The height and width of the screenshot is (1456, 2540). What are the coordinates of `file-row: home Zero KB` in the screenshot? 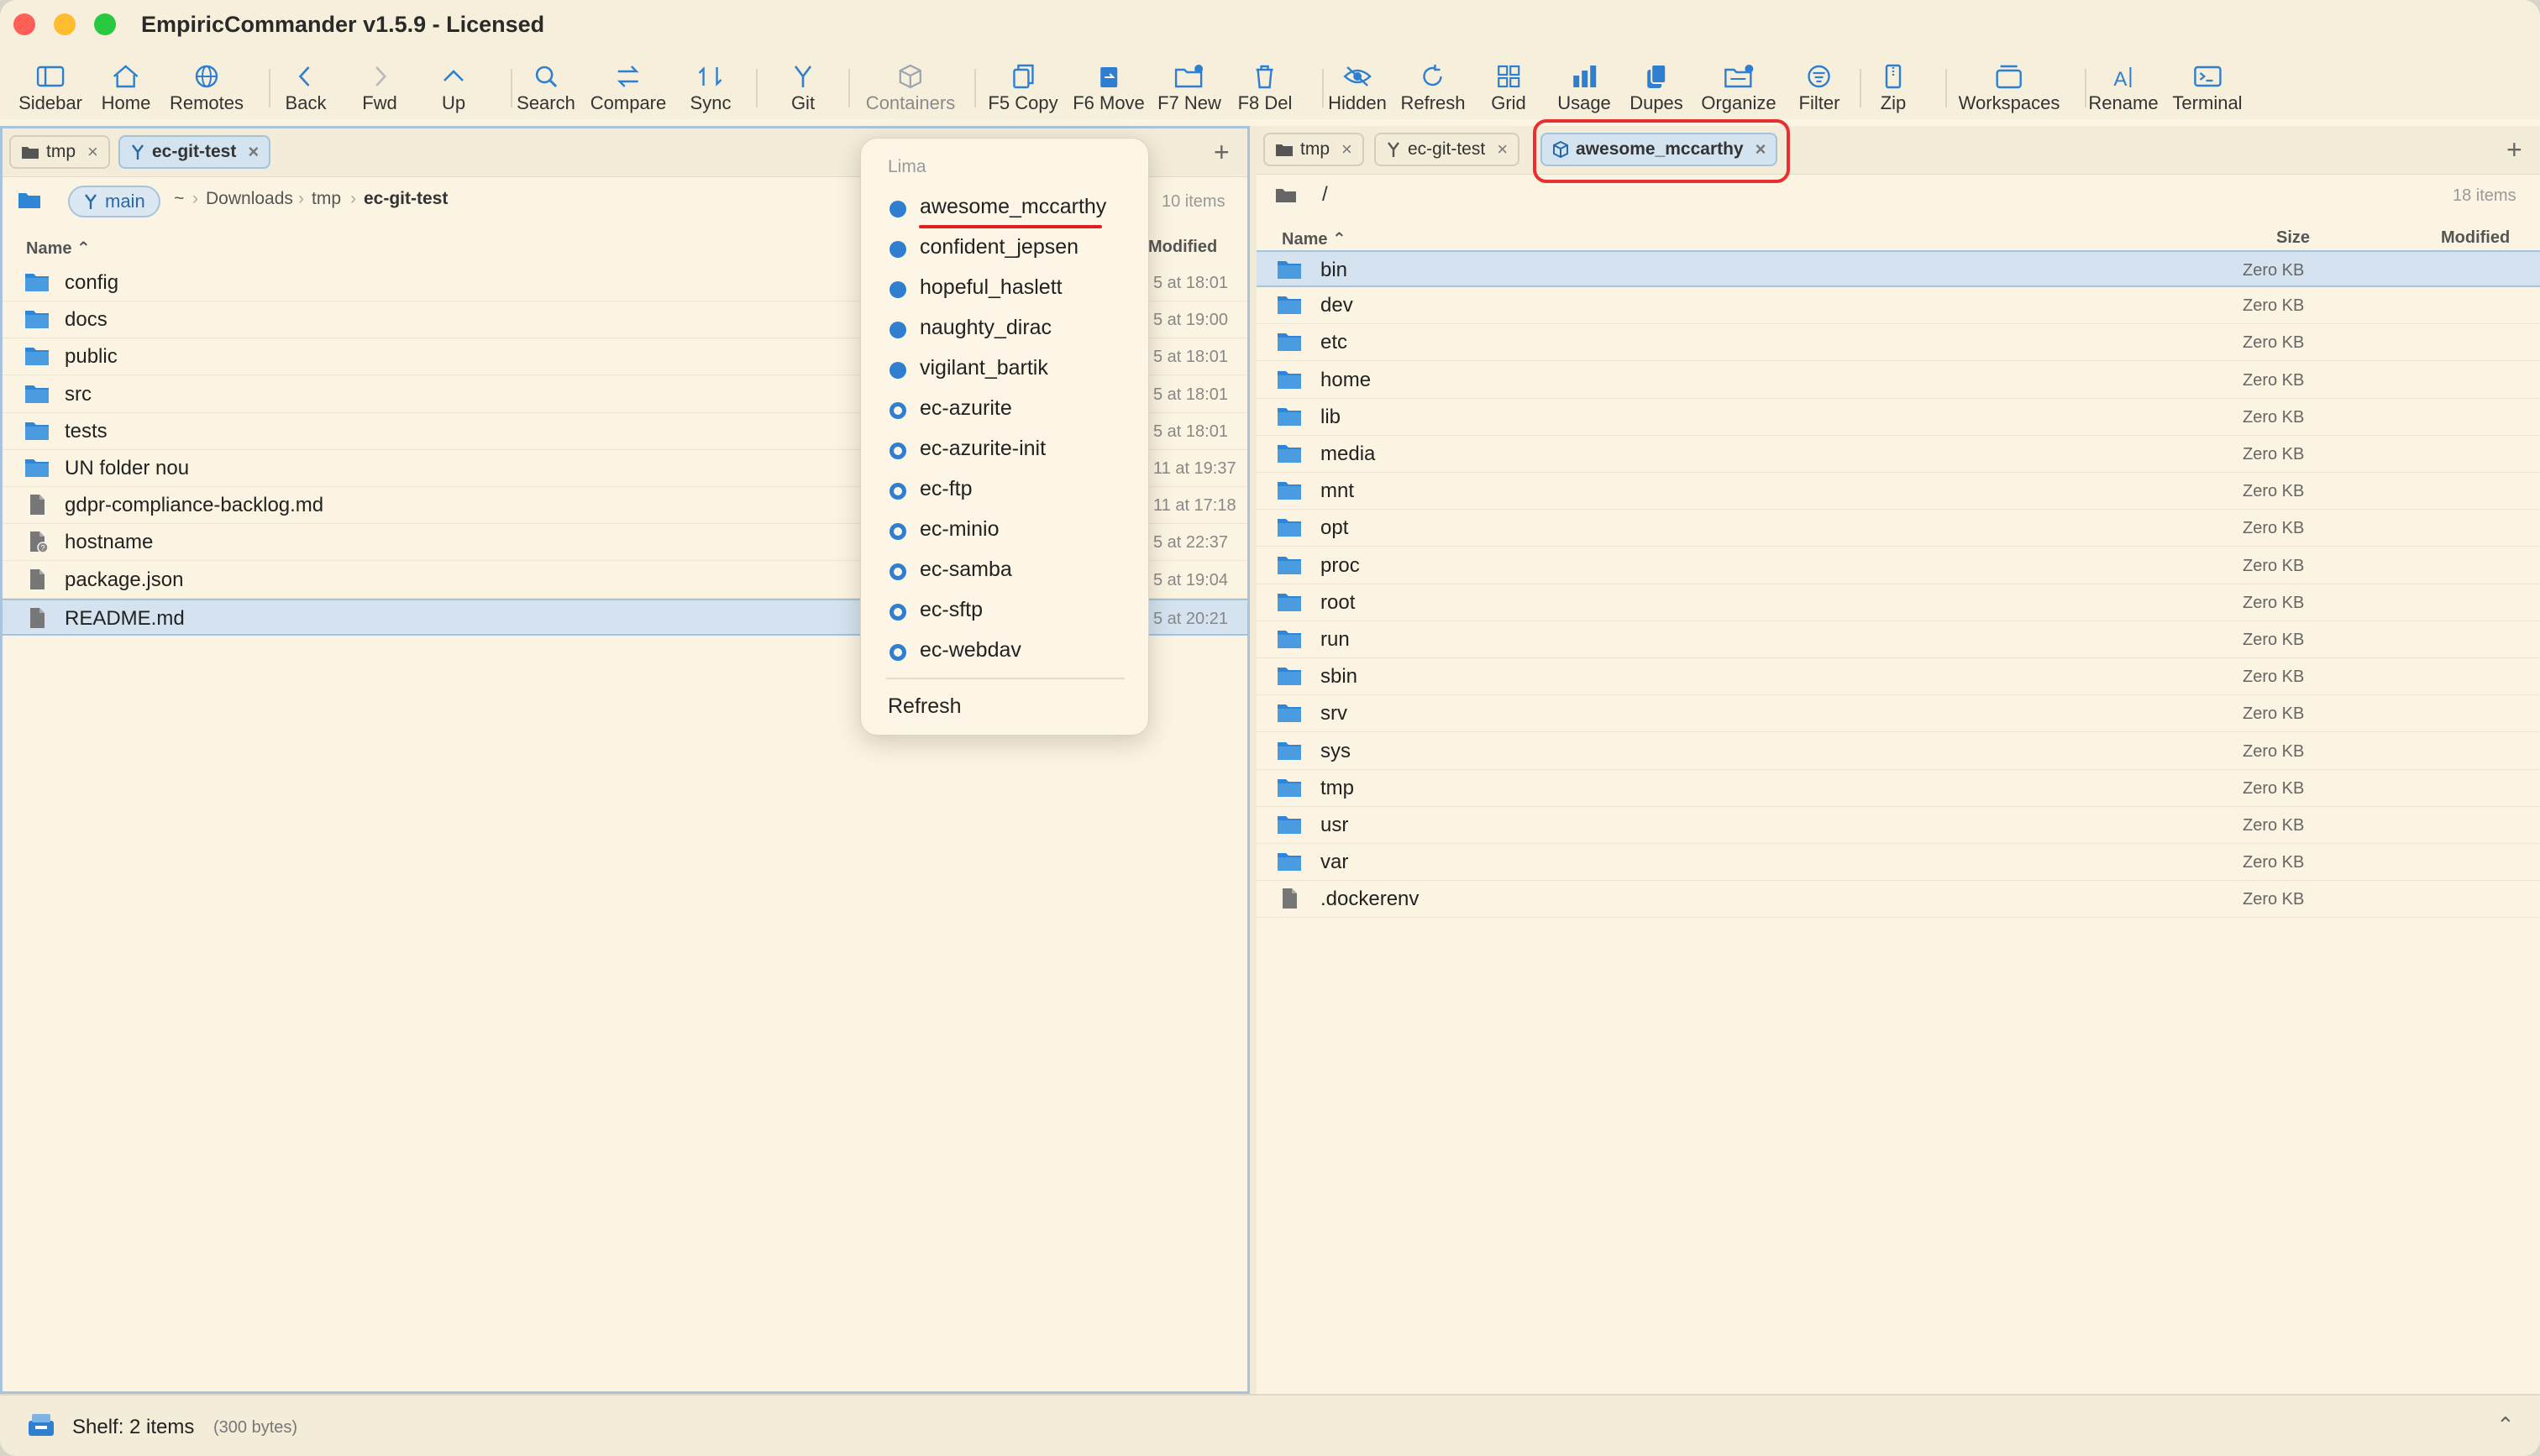 It's located at (1898, 380).